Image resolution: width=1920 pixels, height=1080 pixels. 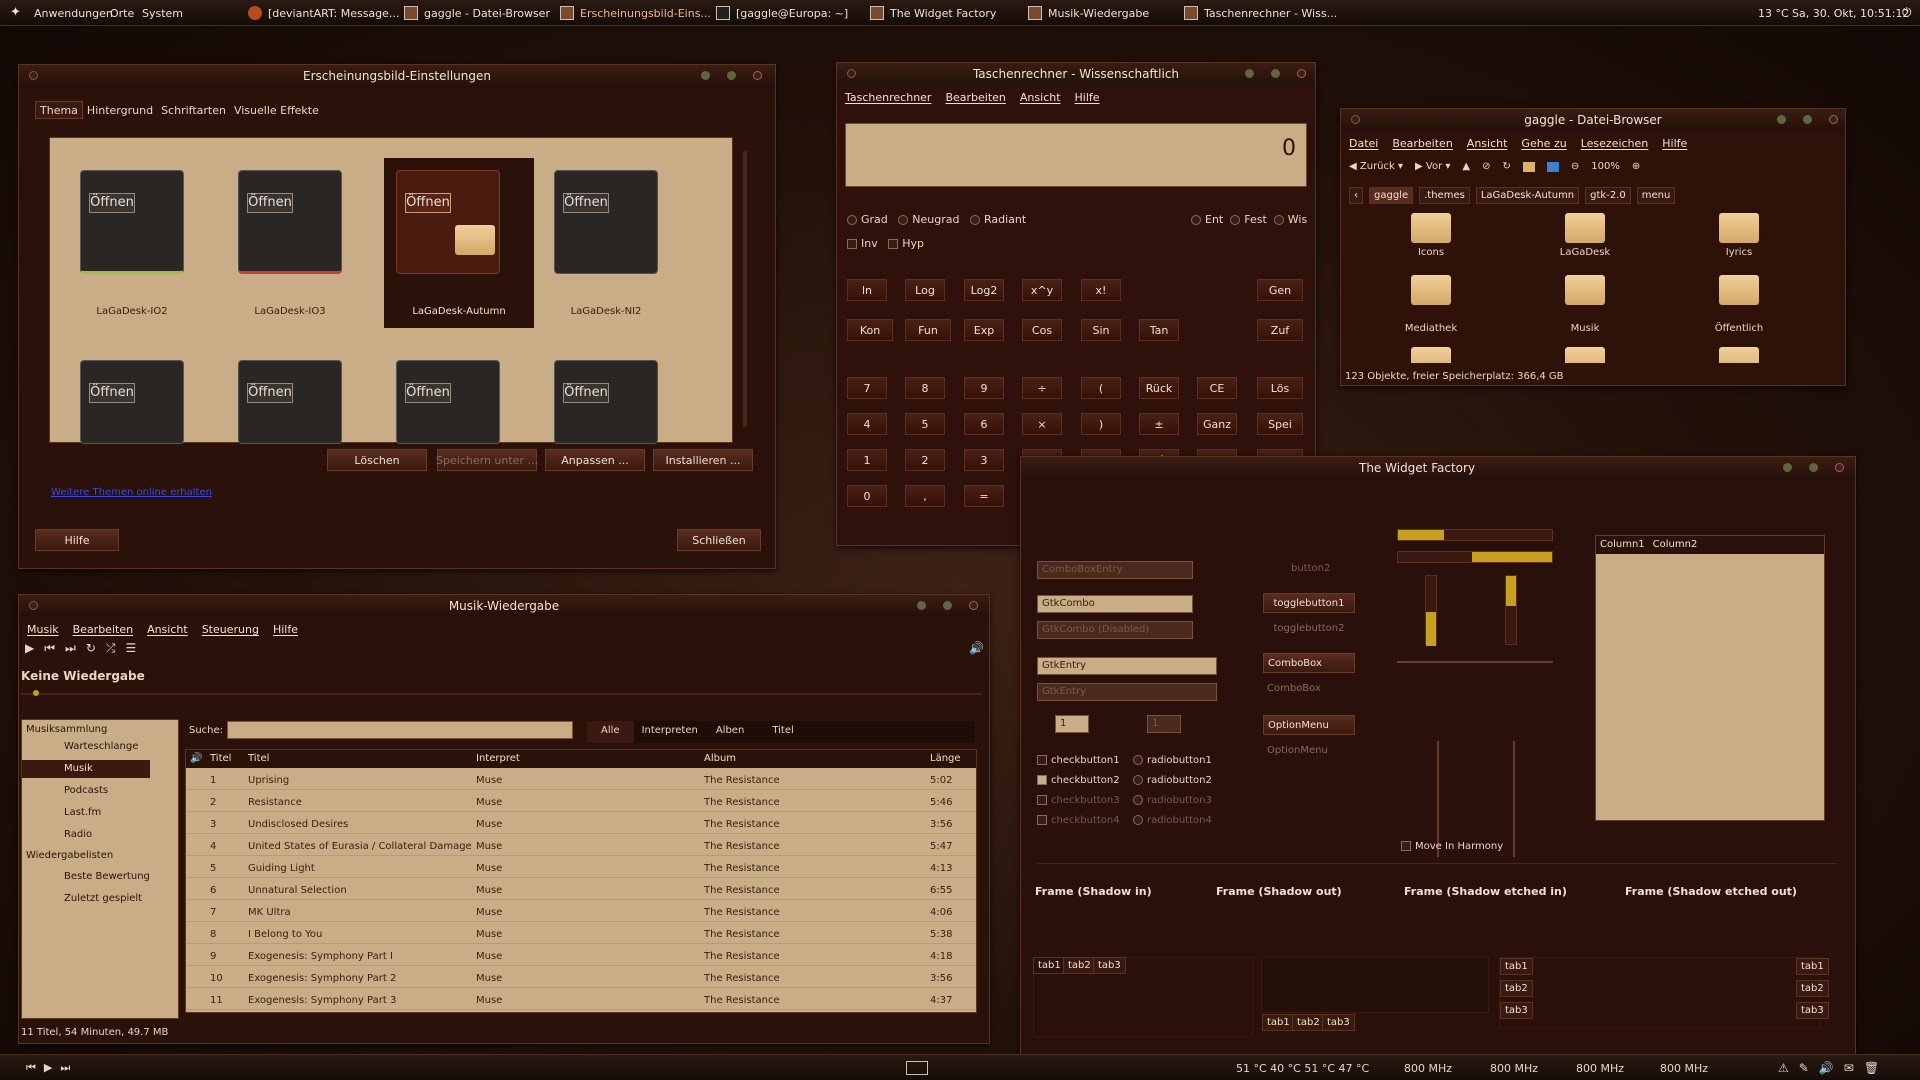 I want to click on home-icon, so click(x=1528, y=166).